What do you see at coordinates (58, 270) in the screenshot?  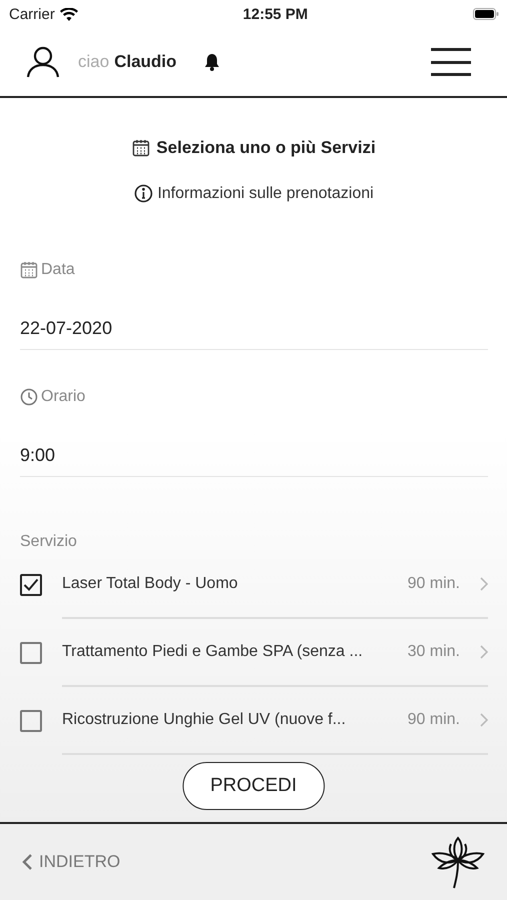 I see `field-label: Data` at bounding box center [58, 270].